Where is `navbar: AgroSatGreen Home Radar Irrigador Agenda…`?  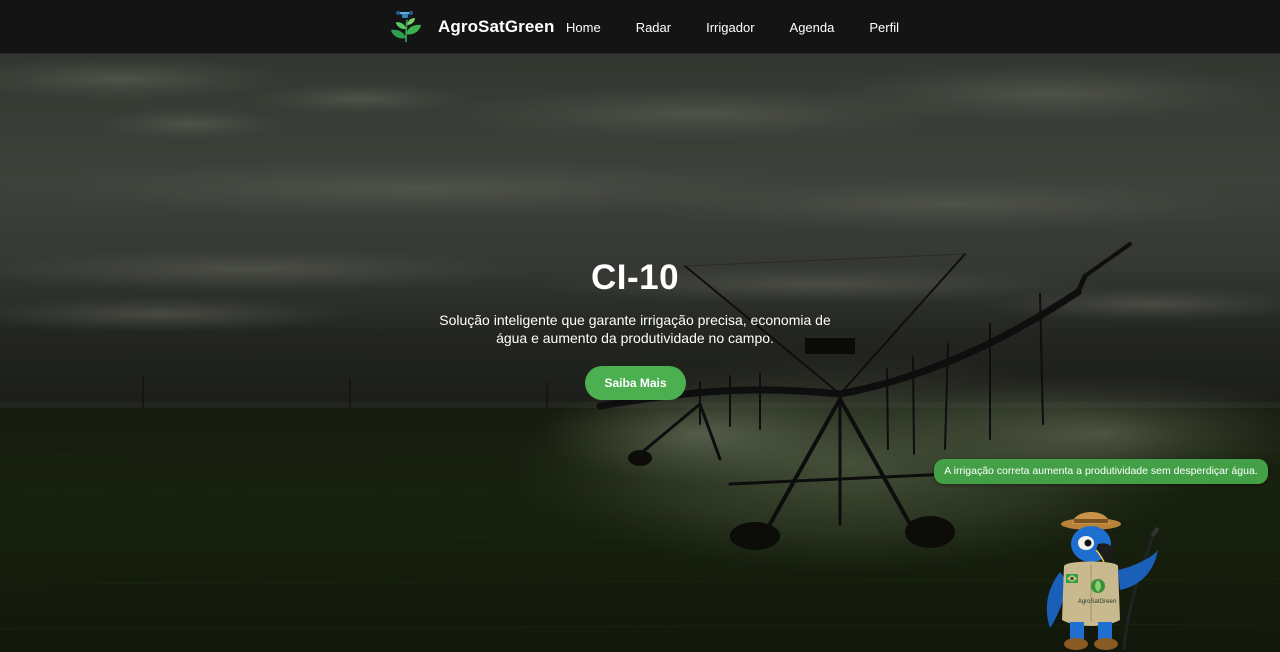 navbar: AgroSatGreen Home Radar Irrigador Agenda… is located at coordinates (640, 27).